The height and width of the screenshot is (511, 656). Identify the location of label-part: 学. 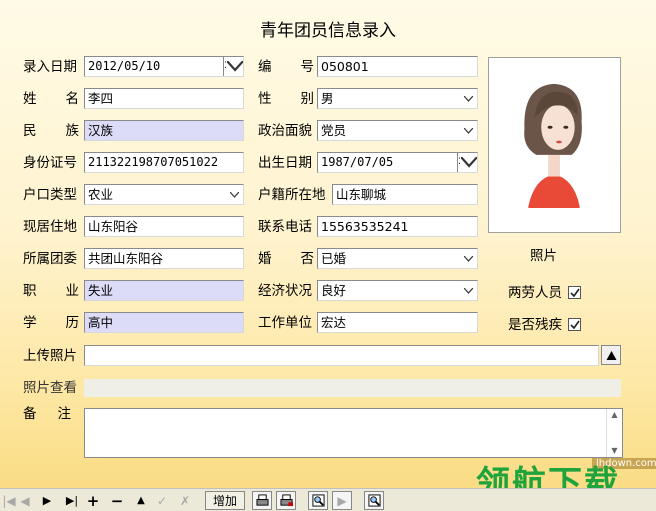
(30, 323).